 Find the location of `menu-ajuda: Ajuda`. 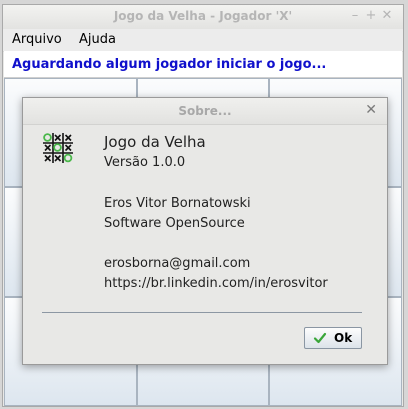

menu-ajuda: Ajuda is located at coordinates (97, 39).